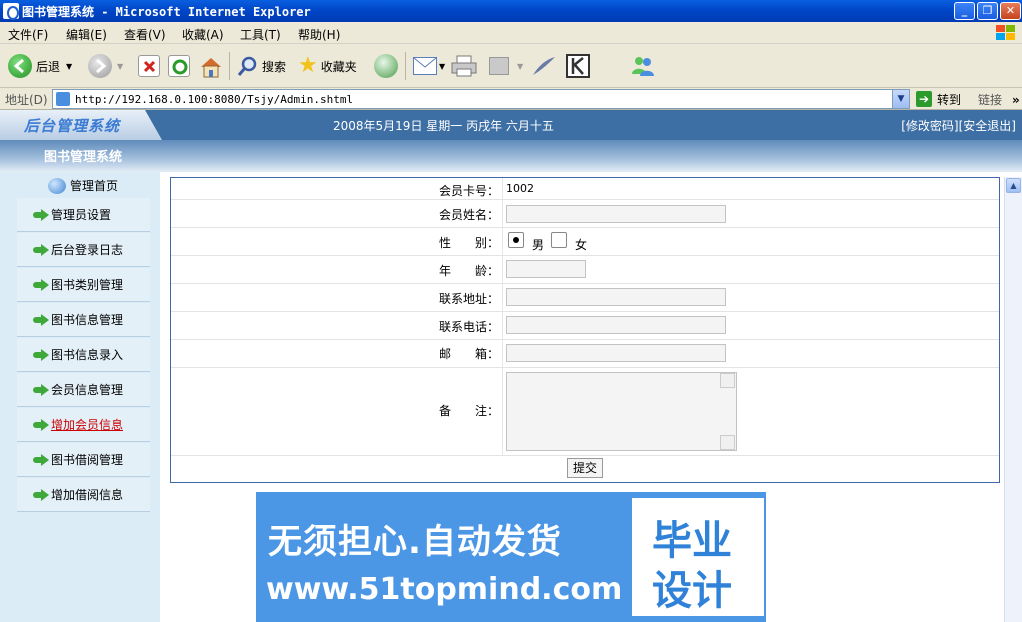 The width and height of the screenshot is (1022, 622). What do you see at coordinates (469, 215) in the screenshot?
I see `name-label: 会员姓名：` at bounding box center [469, 215].